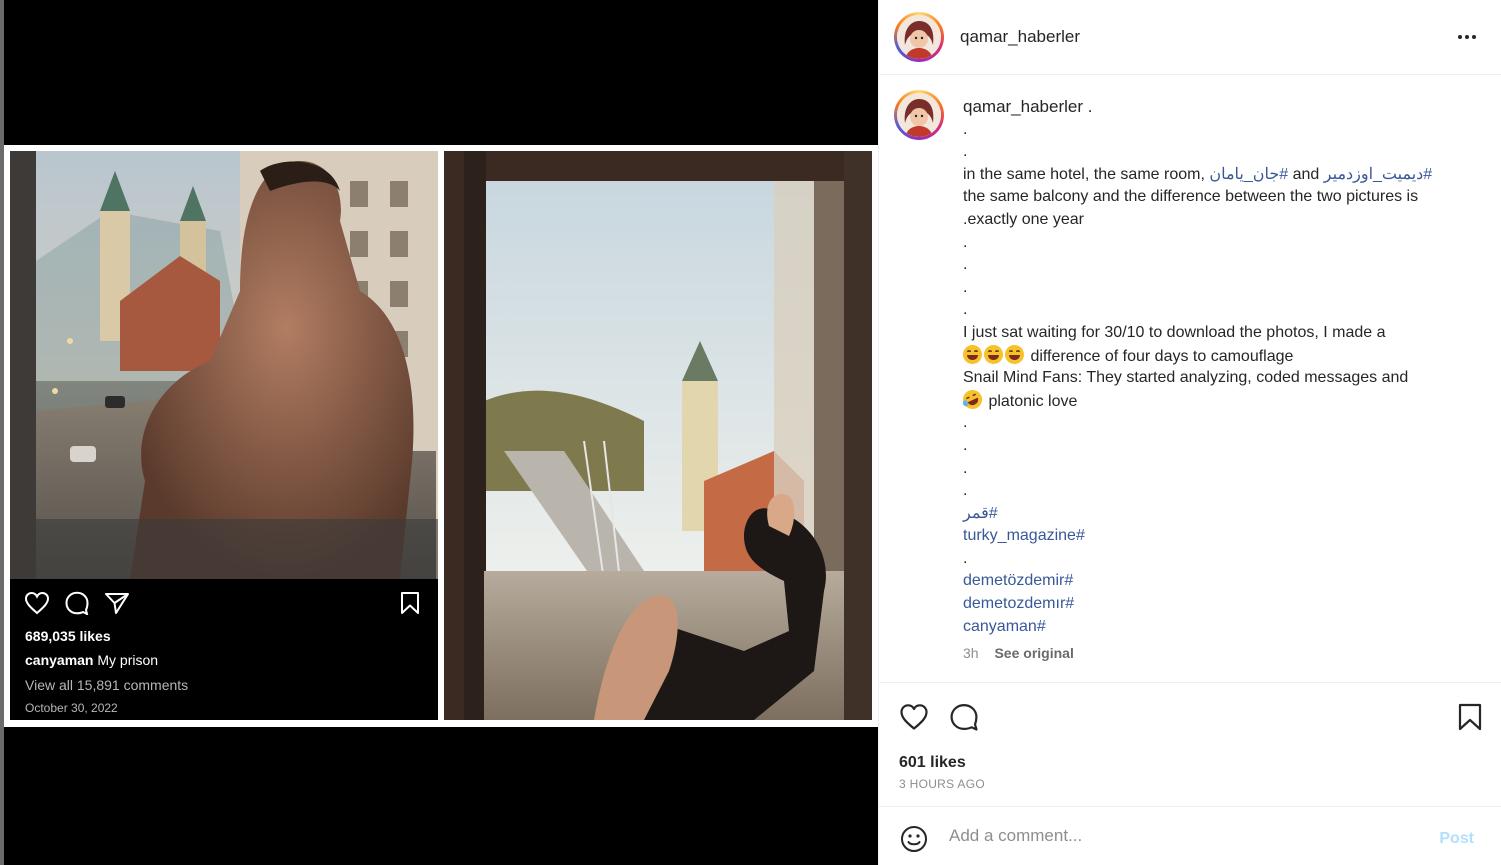 Image resolution: width=1501 pixels, height=865 pixels. Describe the element at coordinates (1248, 174) in the screenshot. I see `hashtag-link: جان_يامان#` at that location.